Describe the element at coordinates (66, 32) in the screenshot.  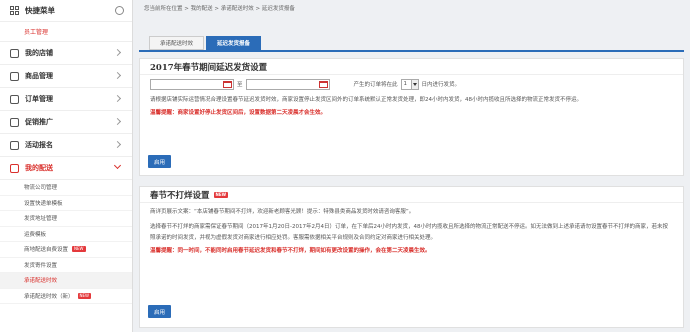
I see `sidebar-item-staff: 员工管理` at that location.